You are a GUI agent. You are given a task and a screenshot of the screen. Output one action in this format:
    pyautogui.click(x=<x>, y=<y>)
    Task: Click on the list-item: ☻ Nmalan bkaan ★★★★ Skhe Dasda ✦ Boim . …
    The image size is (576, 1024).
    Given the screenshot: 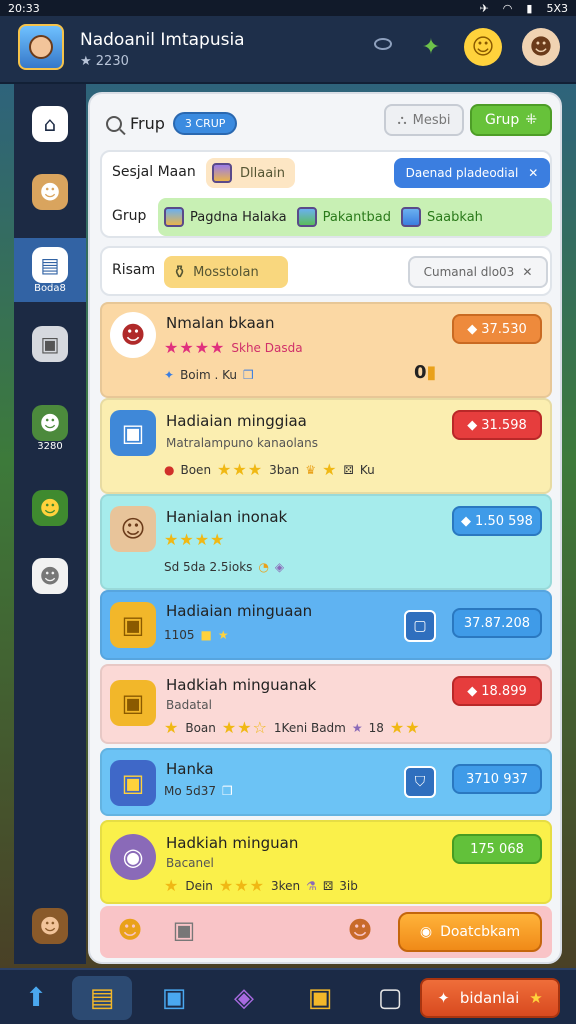 What is the action you would take?
    pyautogui.click(x=326, y=350)
    